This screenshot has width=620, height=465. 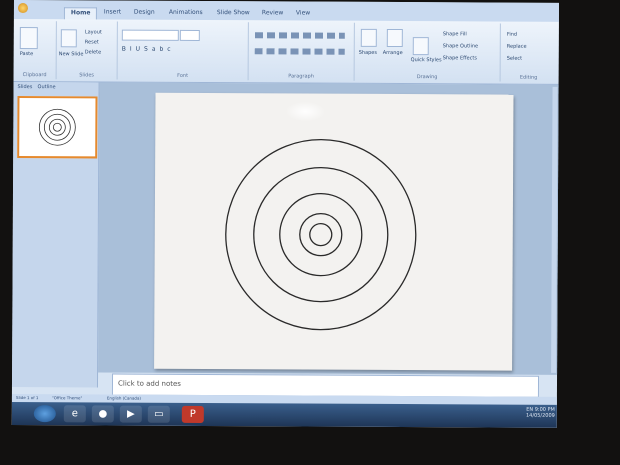 What do you see at coordinates (183, 51) in the screenshot?
I see `font-group: BIUSabc Font` at bounding box center [183, 51].